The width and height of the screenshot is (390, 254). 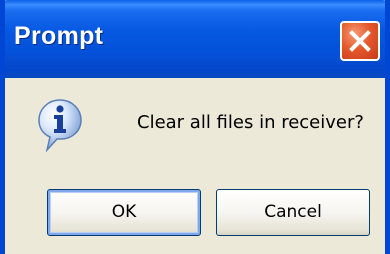 What do you see at coordinates (60, 125) in the screenshot?
I see `info-icon` at bounding box center [60, 125].